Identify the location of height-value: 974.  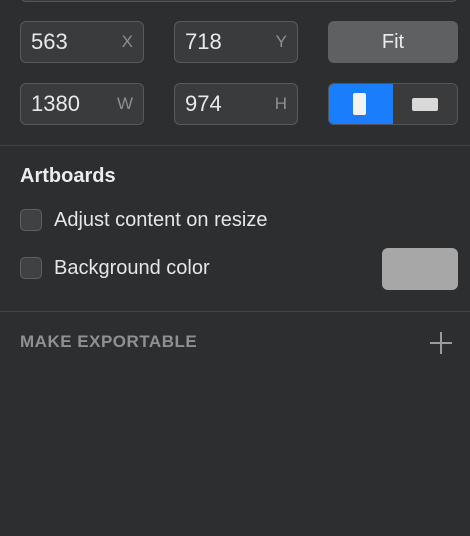
(203, 103).